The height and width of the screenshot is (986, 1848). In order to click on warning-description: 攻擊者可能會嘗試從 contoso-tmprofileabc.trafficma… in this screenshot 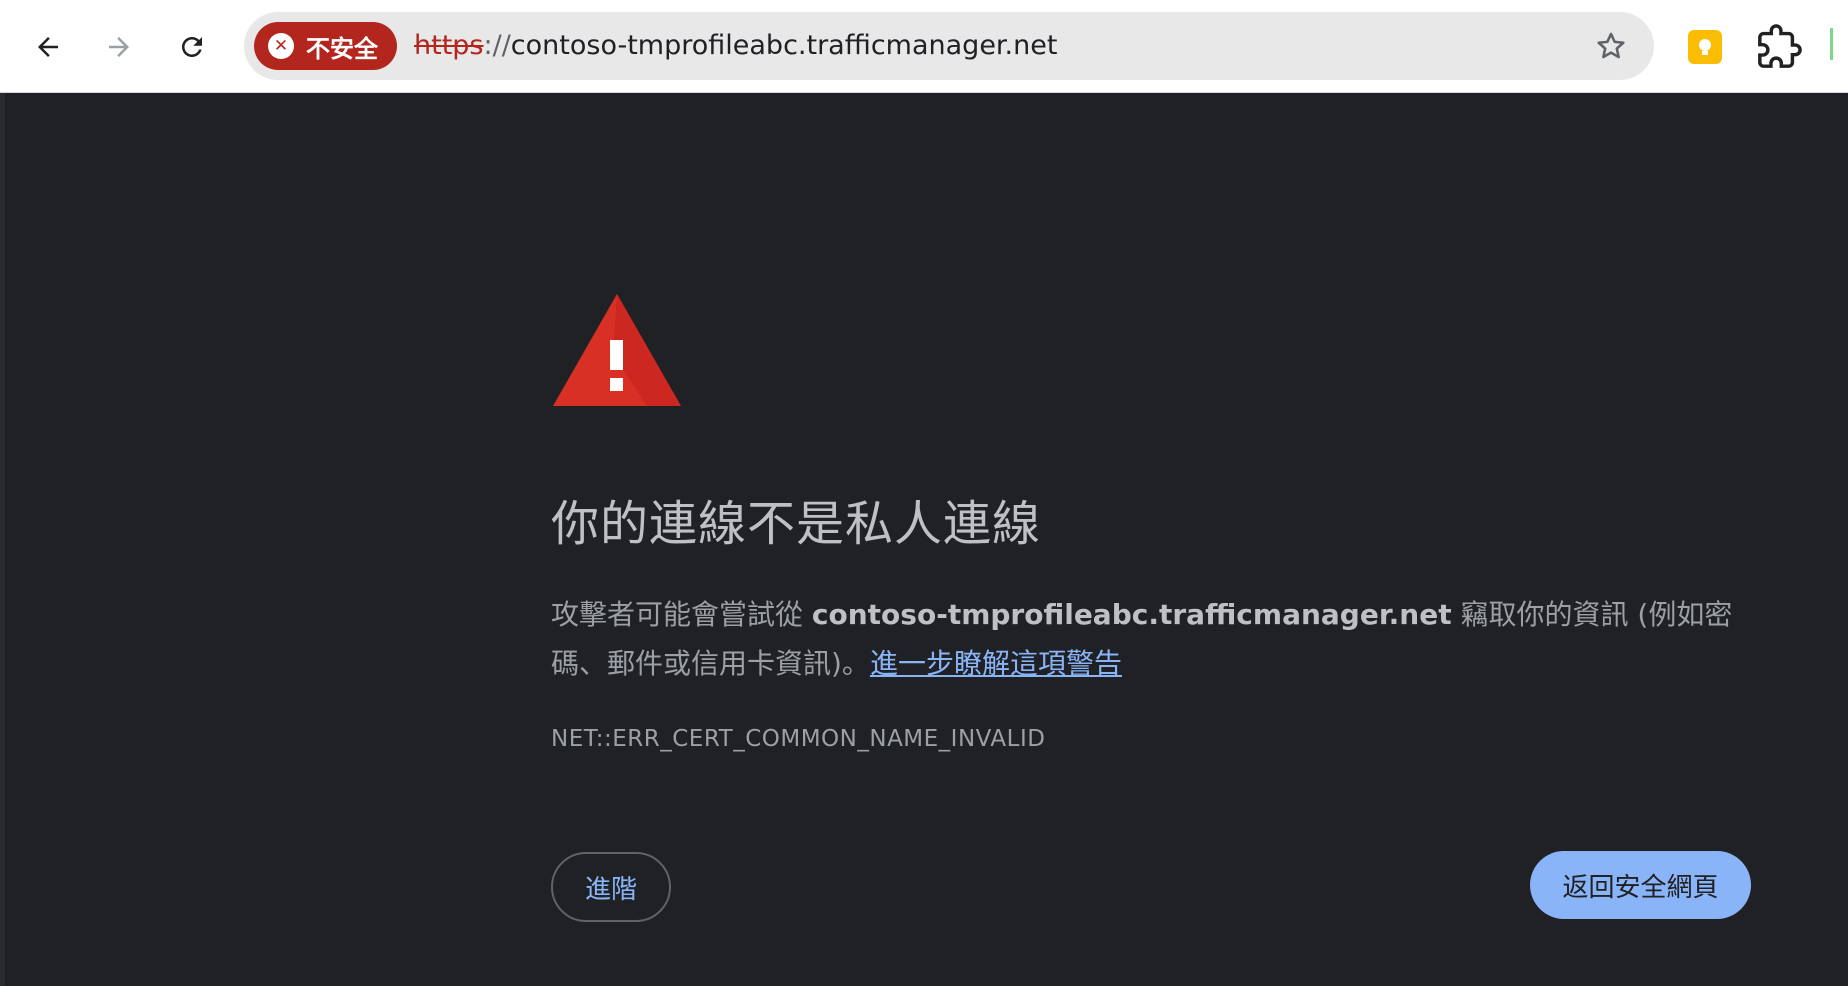, I will do `click(1146, 639)`.